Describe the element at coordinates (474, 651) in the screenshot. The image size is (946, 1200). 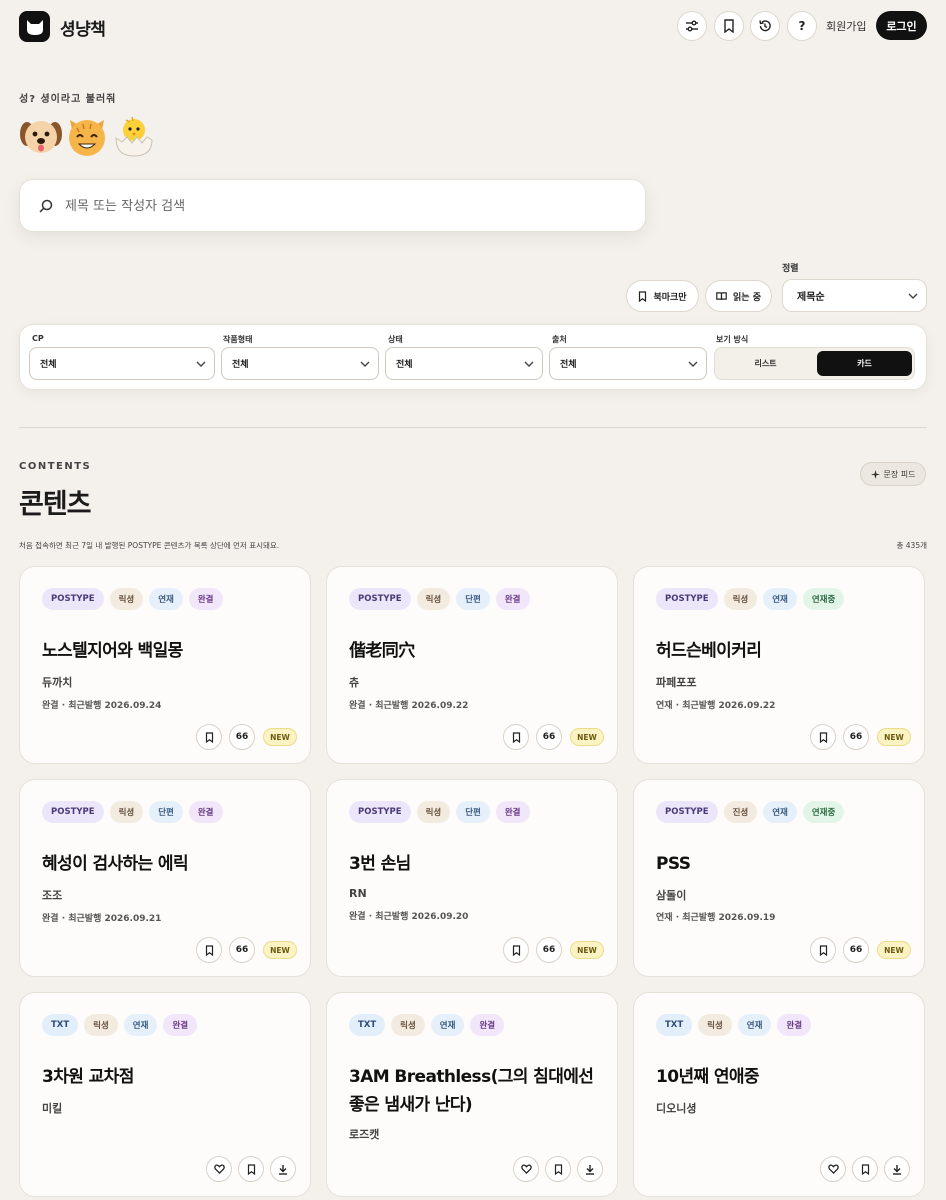
I see `card-title: 偕老同穴` at that location.